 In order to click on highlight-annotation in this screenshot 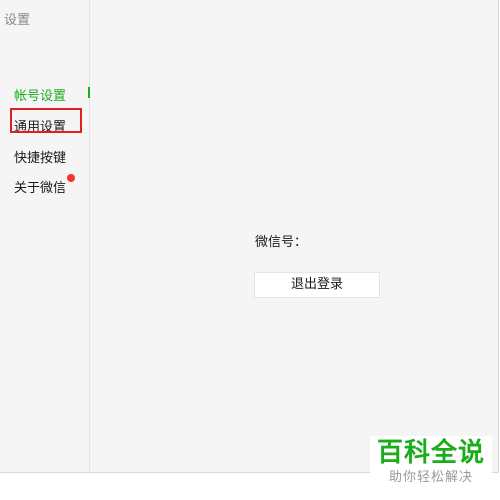, I will do `click(46, 120)`.